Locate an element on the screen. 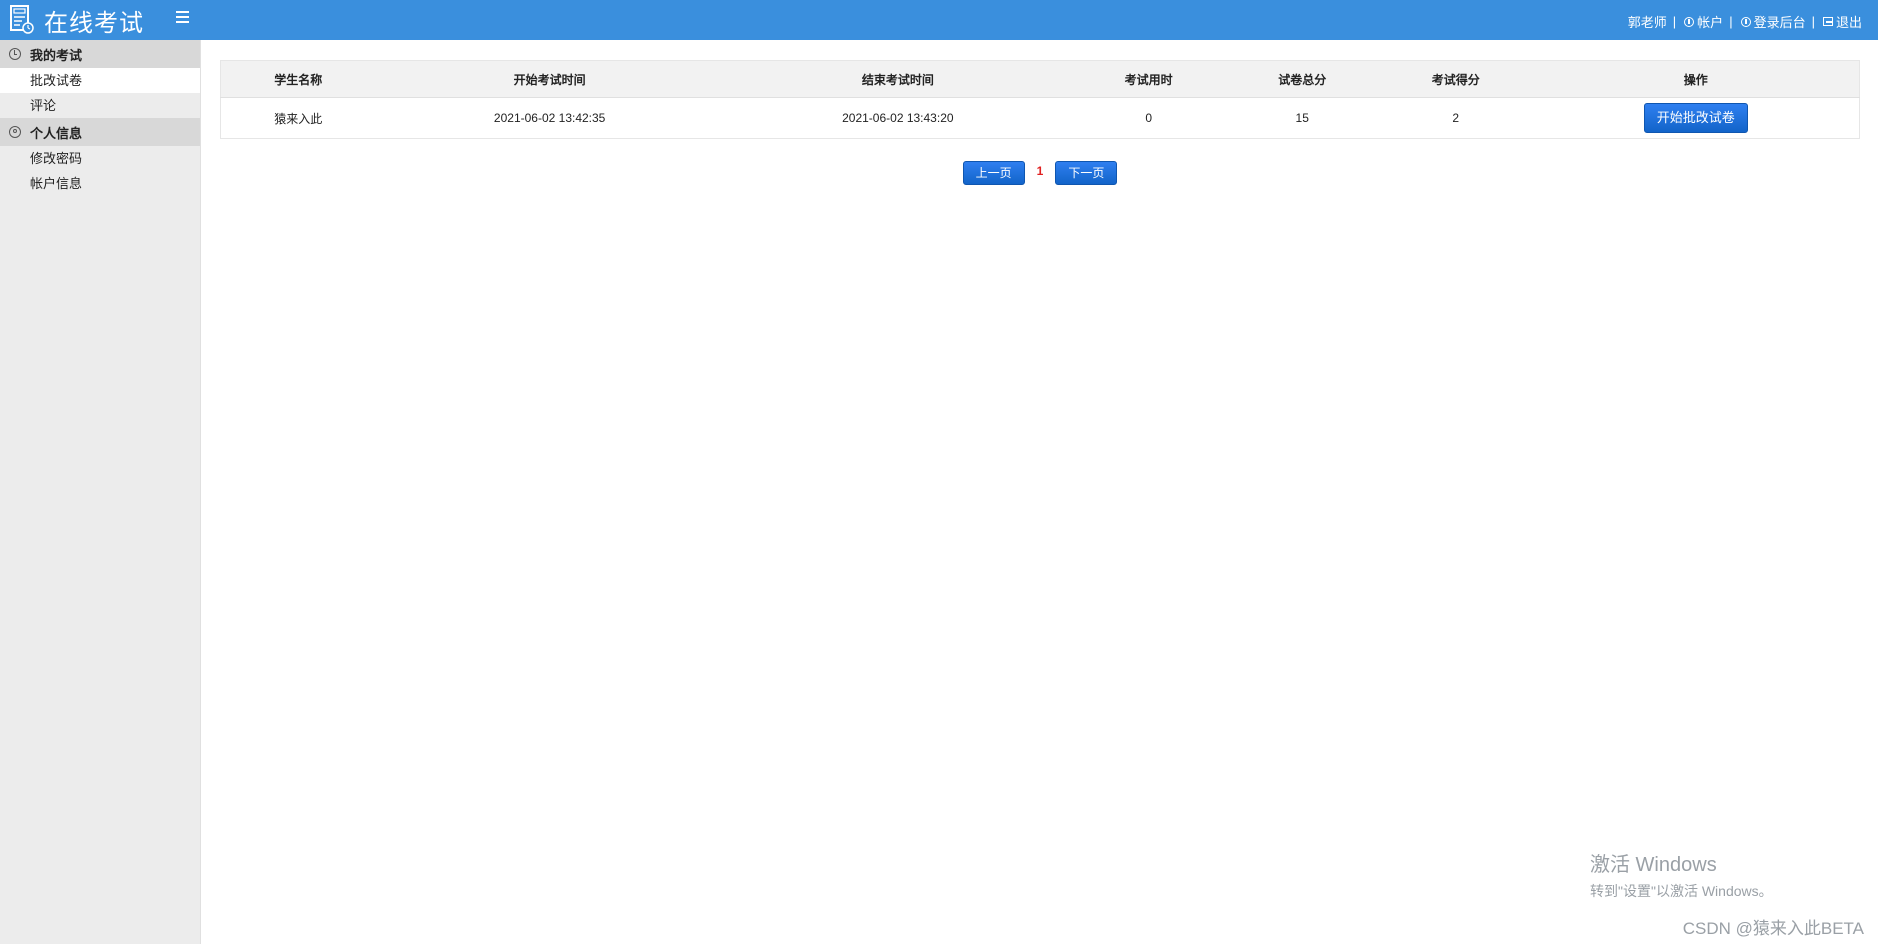  app-title: 在线考试 is located at coordinates (94, 23).